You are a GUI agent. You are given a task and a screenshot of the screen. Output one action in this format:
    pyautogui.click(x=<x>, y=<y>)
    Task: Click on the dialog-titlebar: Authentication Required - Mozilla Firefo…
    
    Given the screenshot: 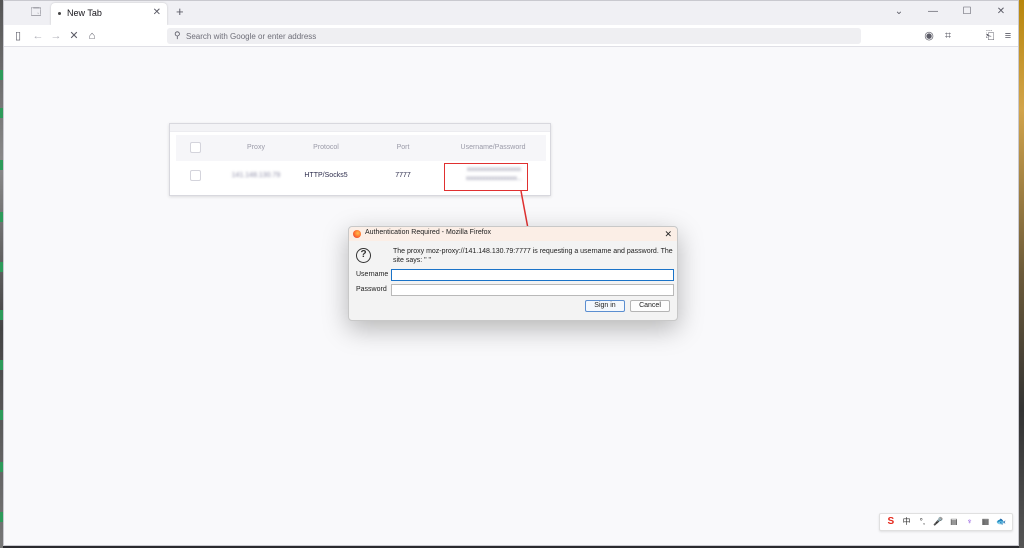 What is the action you would take?
    pyautogui.click(x=513, y=234)
    